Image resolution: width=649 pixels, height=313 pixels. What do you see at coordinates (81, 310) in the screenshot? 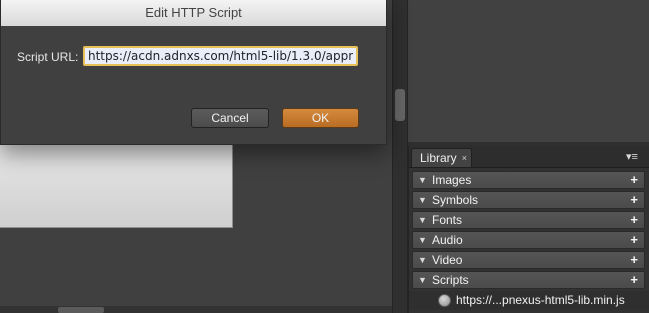
I see `horizontal-scrollbar-thumb` at bounding box center [81, 310].